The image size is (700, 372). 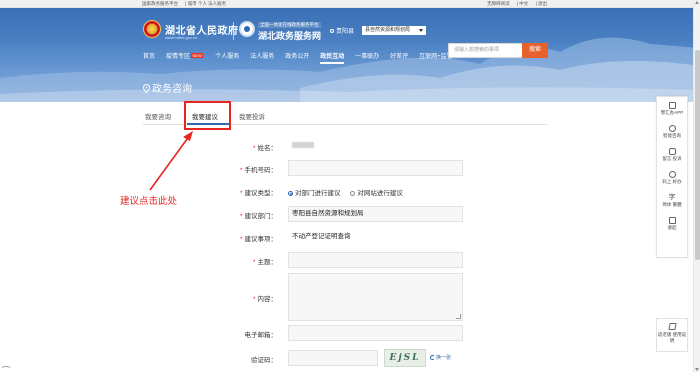 I want to click on top-link-logout: | 退出, so click(x=541, y=3).